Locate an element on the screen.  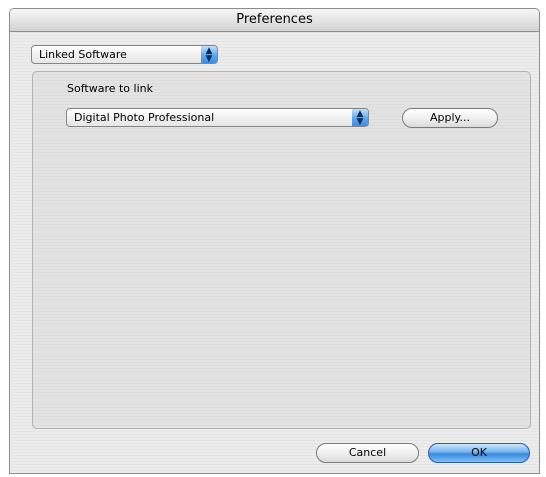
ok-button: OK is located at coordinates (479, 453).